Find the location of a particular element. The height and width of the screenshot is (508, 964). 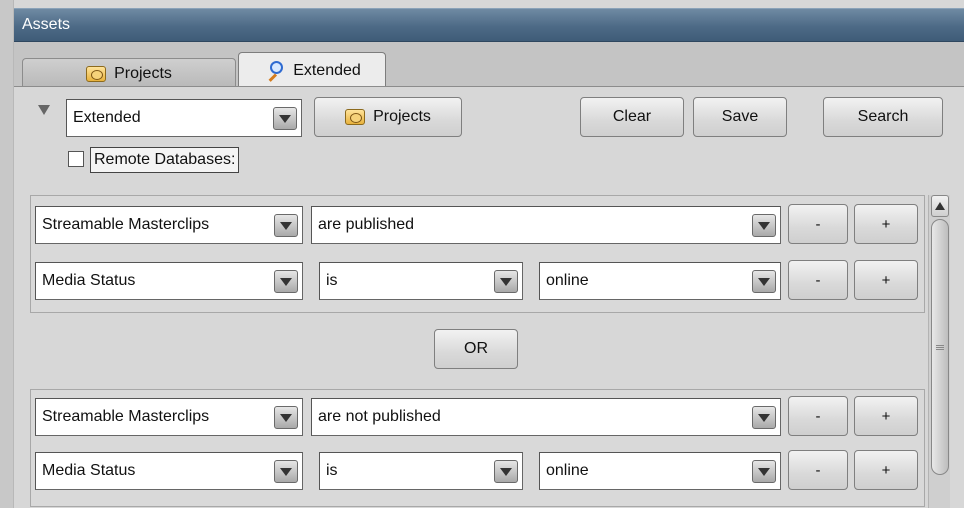

projects-button: Projects is located at coordinates (388, 117).